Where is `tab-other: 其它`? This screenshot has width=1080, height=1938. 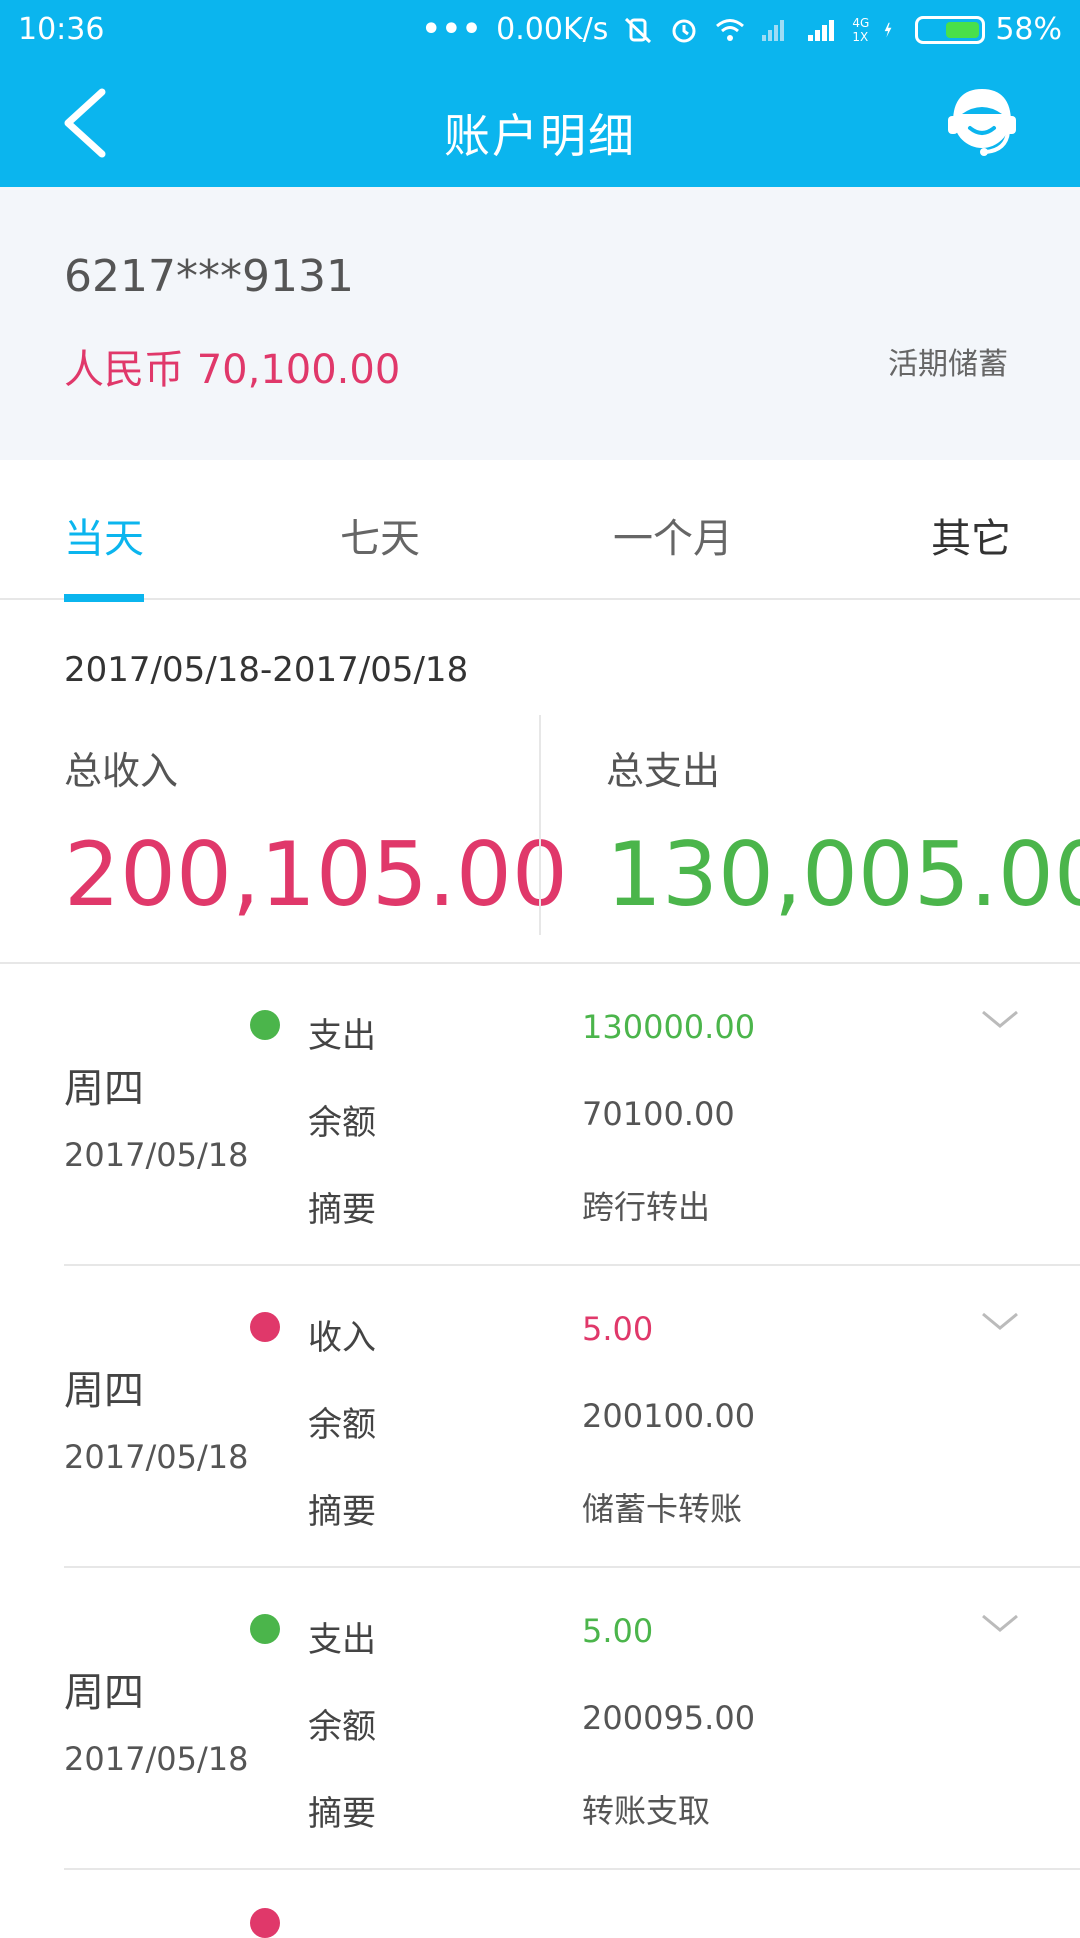
tab-other: 其它 is located at coordinates (971, 535).